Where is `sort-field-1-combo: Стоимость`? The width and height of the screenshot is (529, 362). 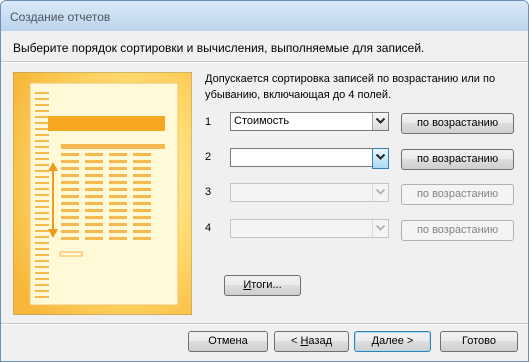 sort-field-1-combo: Стоимость is located at coordinates (309, 121).